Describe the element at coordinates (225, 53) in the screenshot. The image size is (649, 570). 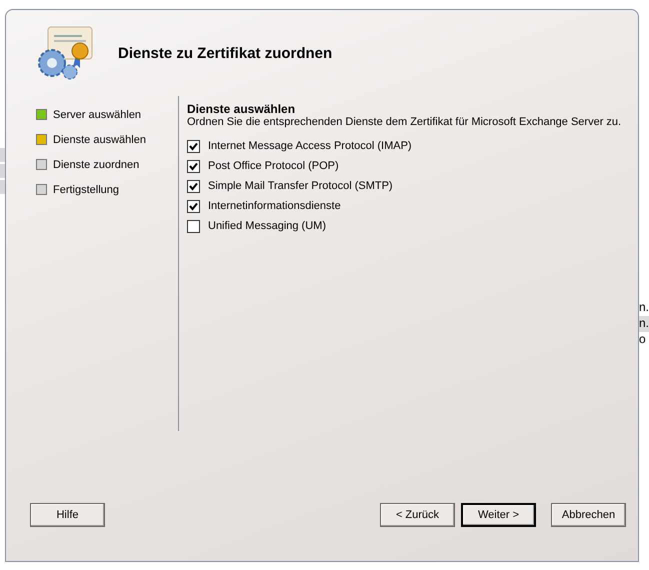
I see `window-title: Dienste zu Zertifikat zuordnen` at that location.